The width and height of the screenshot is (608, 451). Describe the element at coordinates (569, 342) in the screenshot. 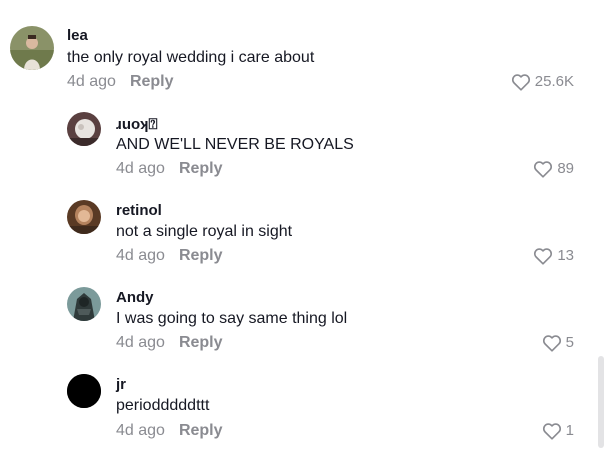

I see `like-count: 5` at that location.